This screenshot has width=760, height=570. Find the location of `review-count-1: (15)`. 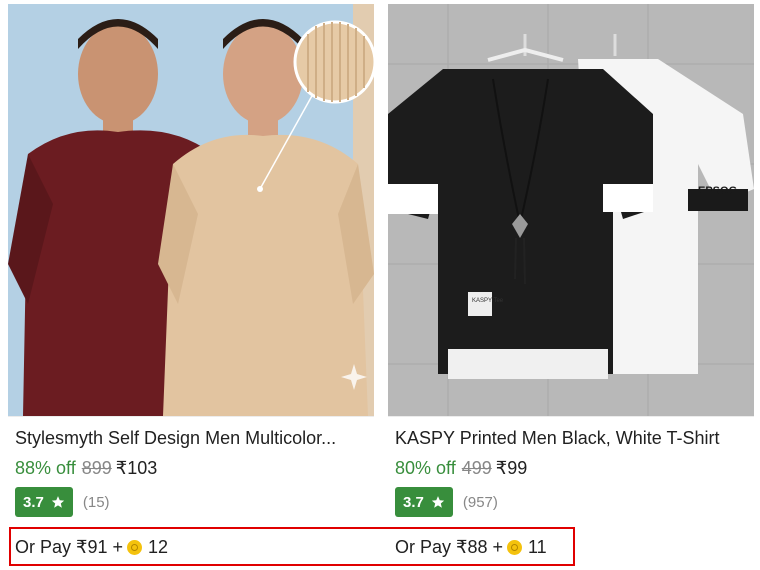

review-count-1: (15) is located at coordinates (96, 502).